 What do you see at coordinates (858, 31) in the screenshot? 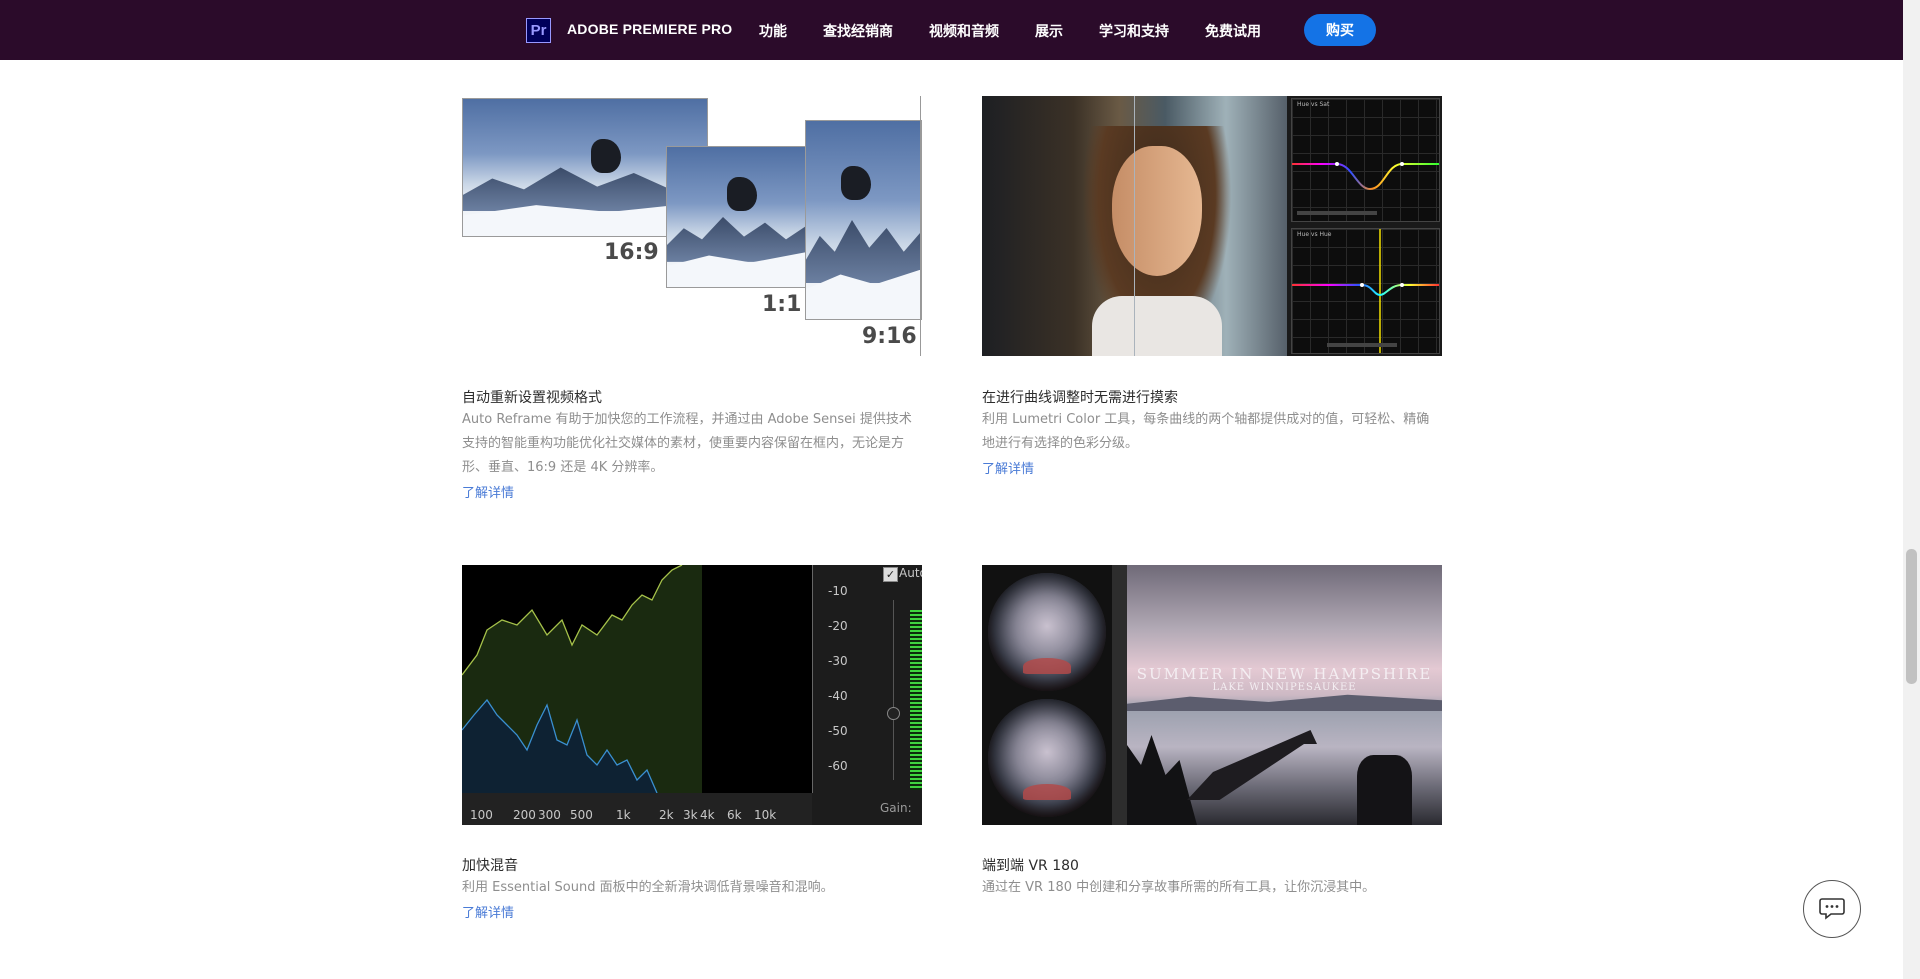
I see `nav-item-find-reseller: 查找经销商` at bounding box center [858, 31].